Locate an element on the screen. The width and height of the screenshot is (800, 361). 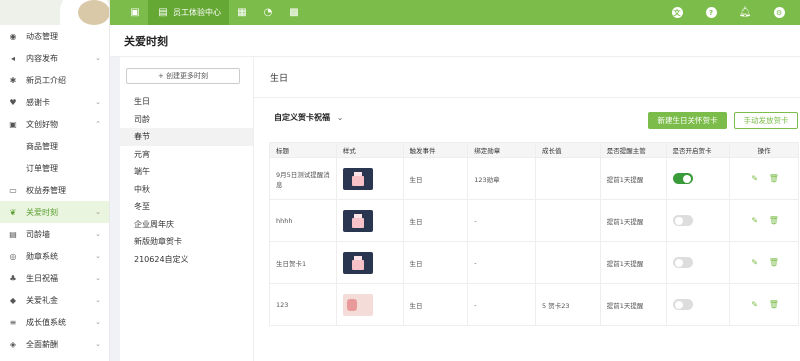
moment-item: 司龄 is located at coordinates (186, 120).